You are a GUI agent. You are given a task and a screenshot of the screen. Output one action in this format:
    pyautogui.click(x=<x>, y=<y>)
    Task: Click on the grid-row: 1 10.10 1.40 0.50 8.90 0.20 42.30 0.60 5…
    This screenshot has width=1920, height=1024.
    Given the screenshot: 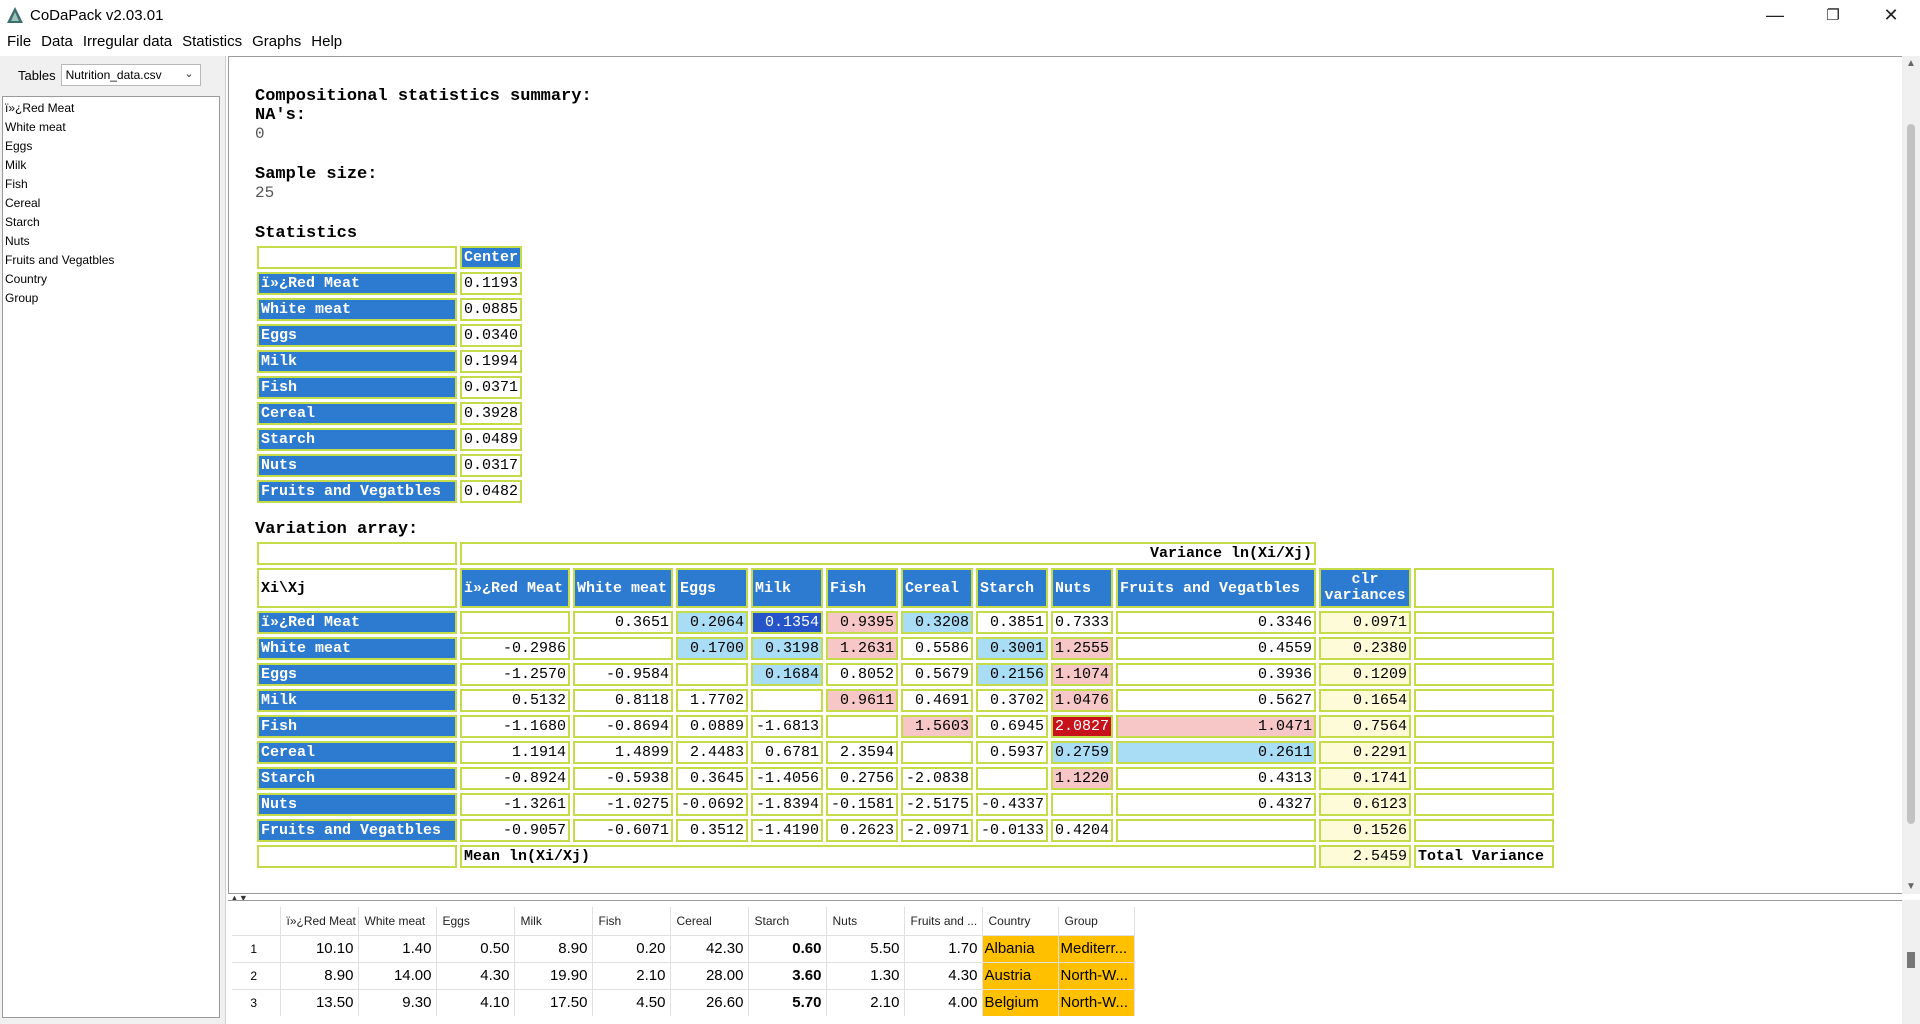 What is the action you would take?
    pyautogui.click(x=683, y=948)
    